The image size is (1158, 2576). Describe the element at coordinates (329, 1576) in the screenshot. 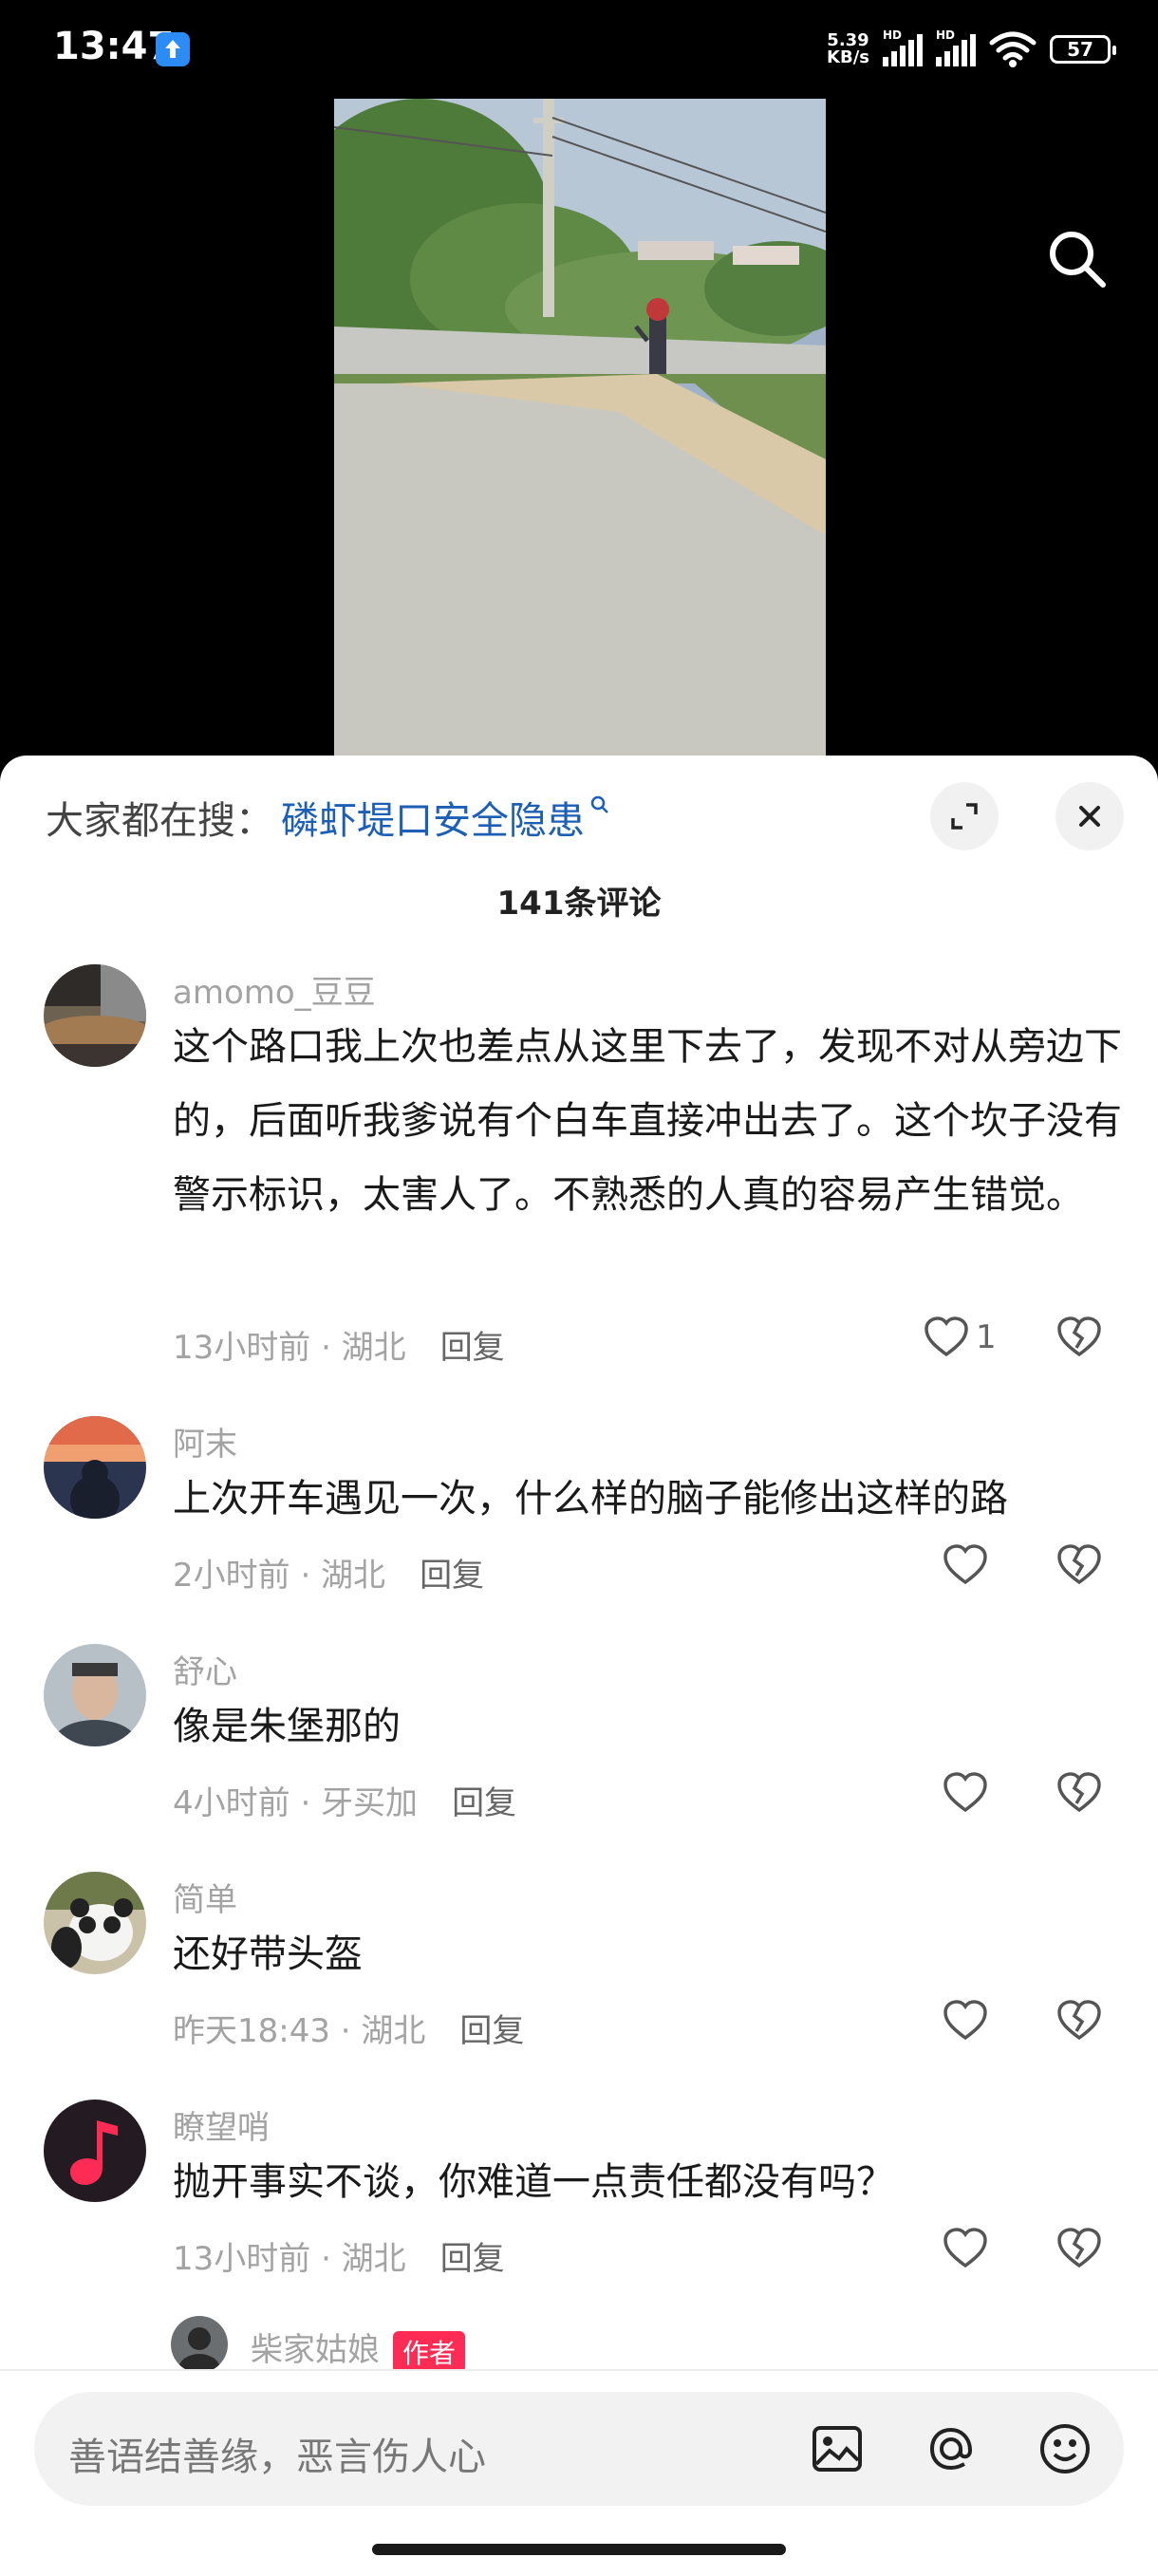

I see `comment-meta: 2小时前 · 湖北 回复` at that location.